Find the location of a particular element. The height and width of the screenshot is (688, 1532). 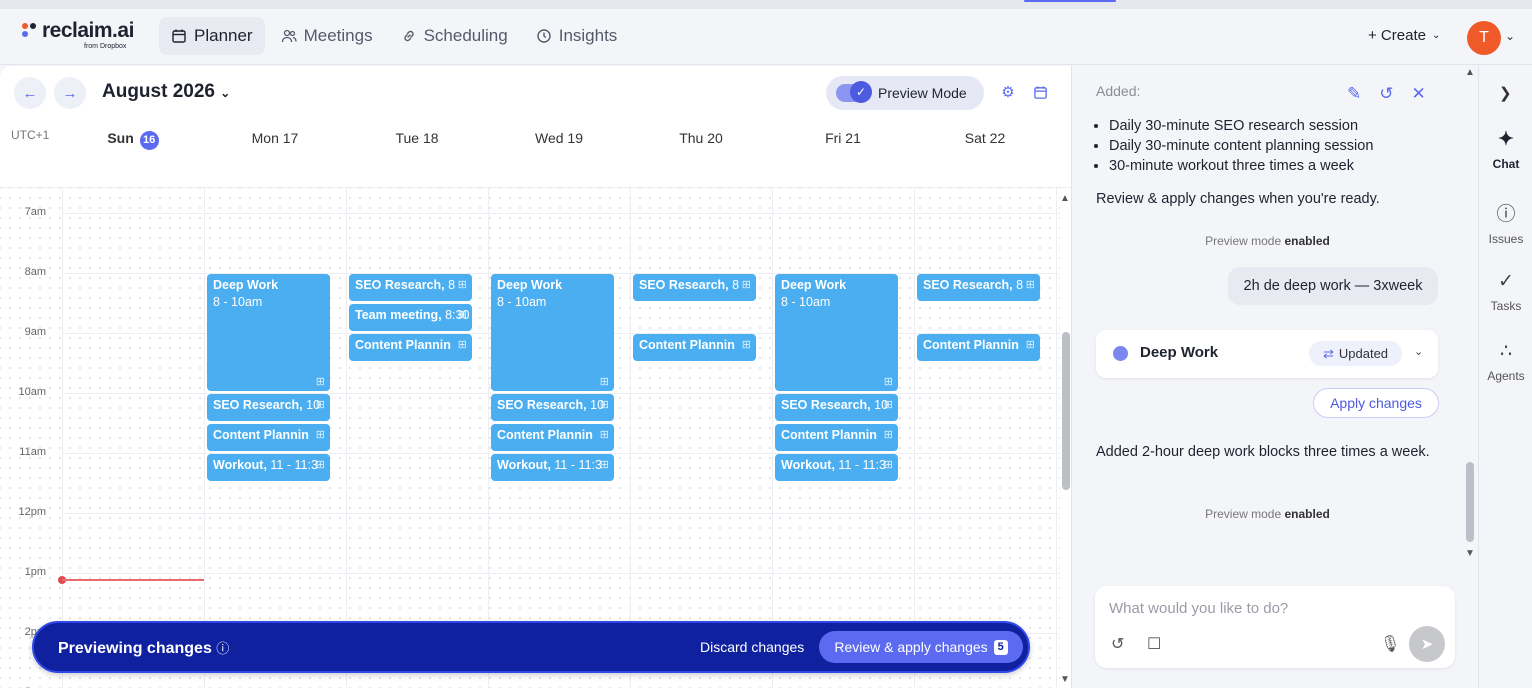

day-header-sat: Sat 22 is located at coordinates (985, 138).